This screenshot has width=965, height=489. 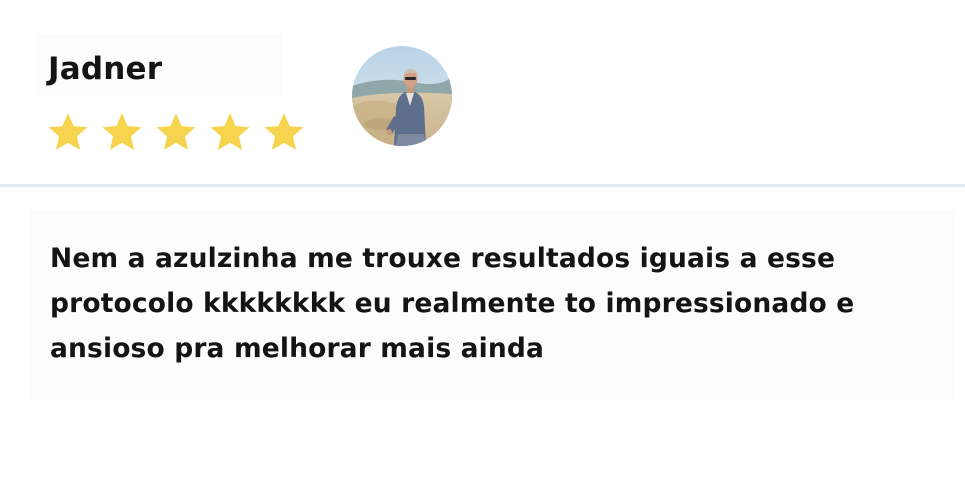 What do you see at coordinates (482, 185) in the screenshot?
I see `divider` at bounding box center [482, 185].